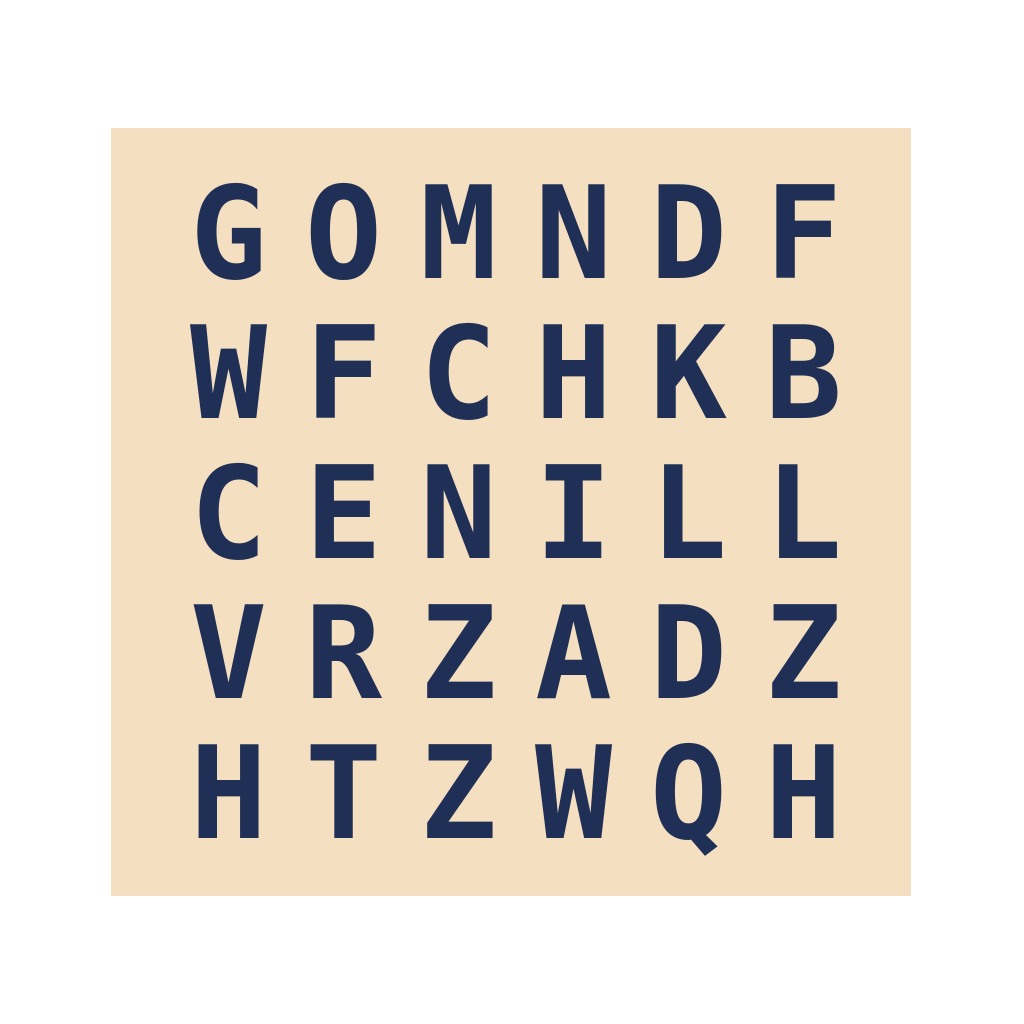 The height and width of the screenshot is (1024, 1024). I want to click on letter: B, so click(803, 374).